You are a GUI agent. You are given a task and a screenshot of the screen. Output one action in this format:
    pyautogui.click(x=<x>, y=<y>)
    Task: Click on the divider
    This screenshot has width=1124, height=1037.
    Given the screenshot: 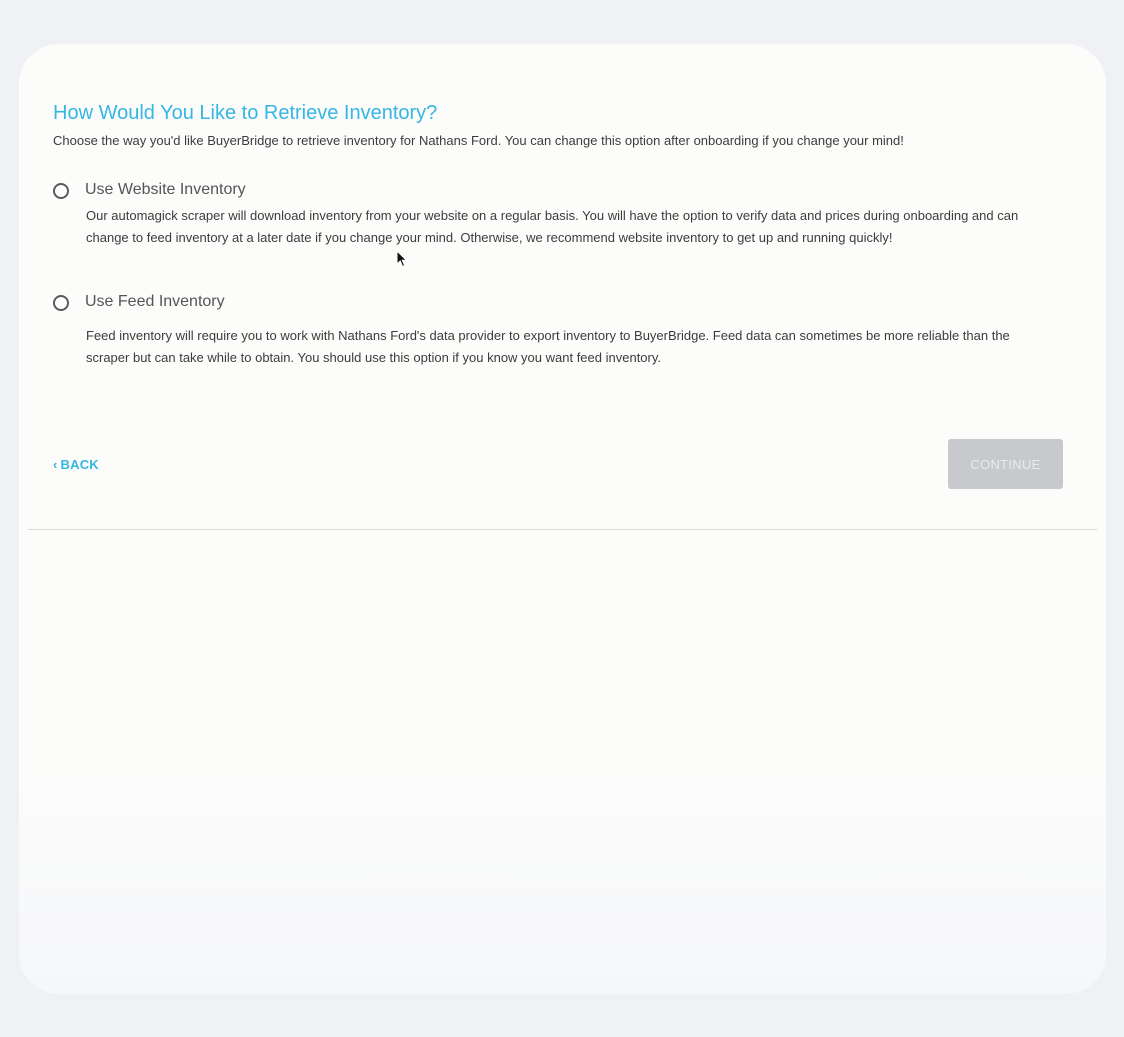 What is the action you would take?
    pyautogui.click(x=562, y=529)
    